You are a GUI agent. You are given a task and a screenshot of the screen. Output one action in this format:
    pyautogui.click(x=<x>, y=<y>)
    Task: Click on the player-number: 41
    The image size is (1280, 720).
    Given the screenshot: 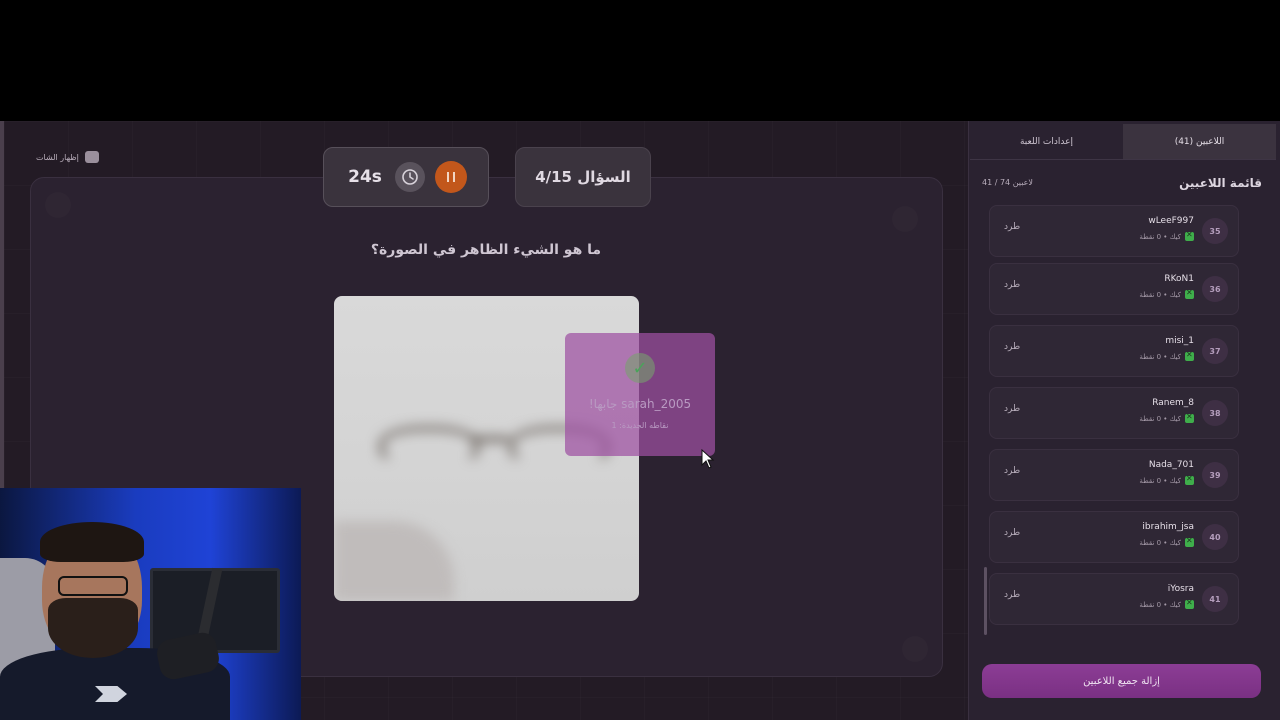 What is the action you would take?
    pyautogui.click(x=1215, y=599)
    